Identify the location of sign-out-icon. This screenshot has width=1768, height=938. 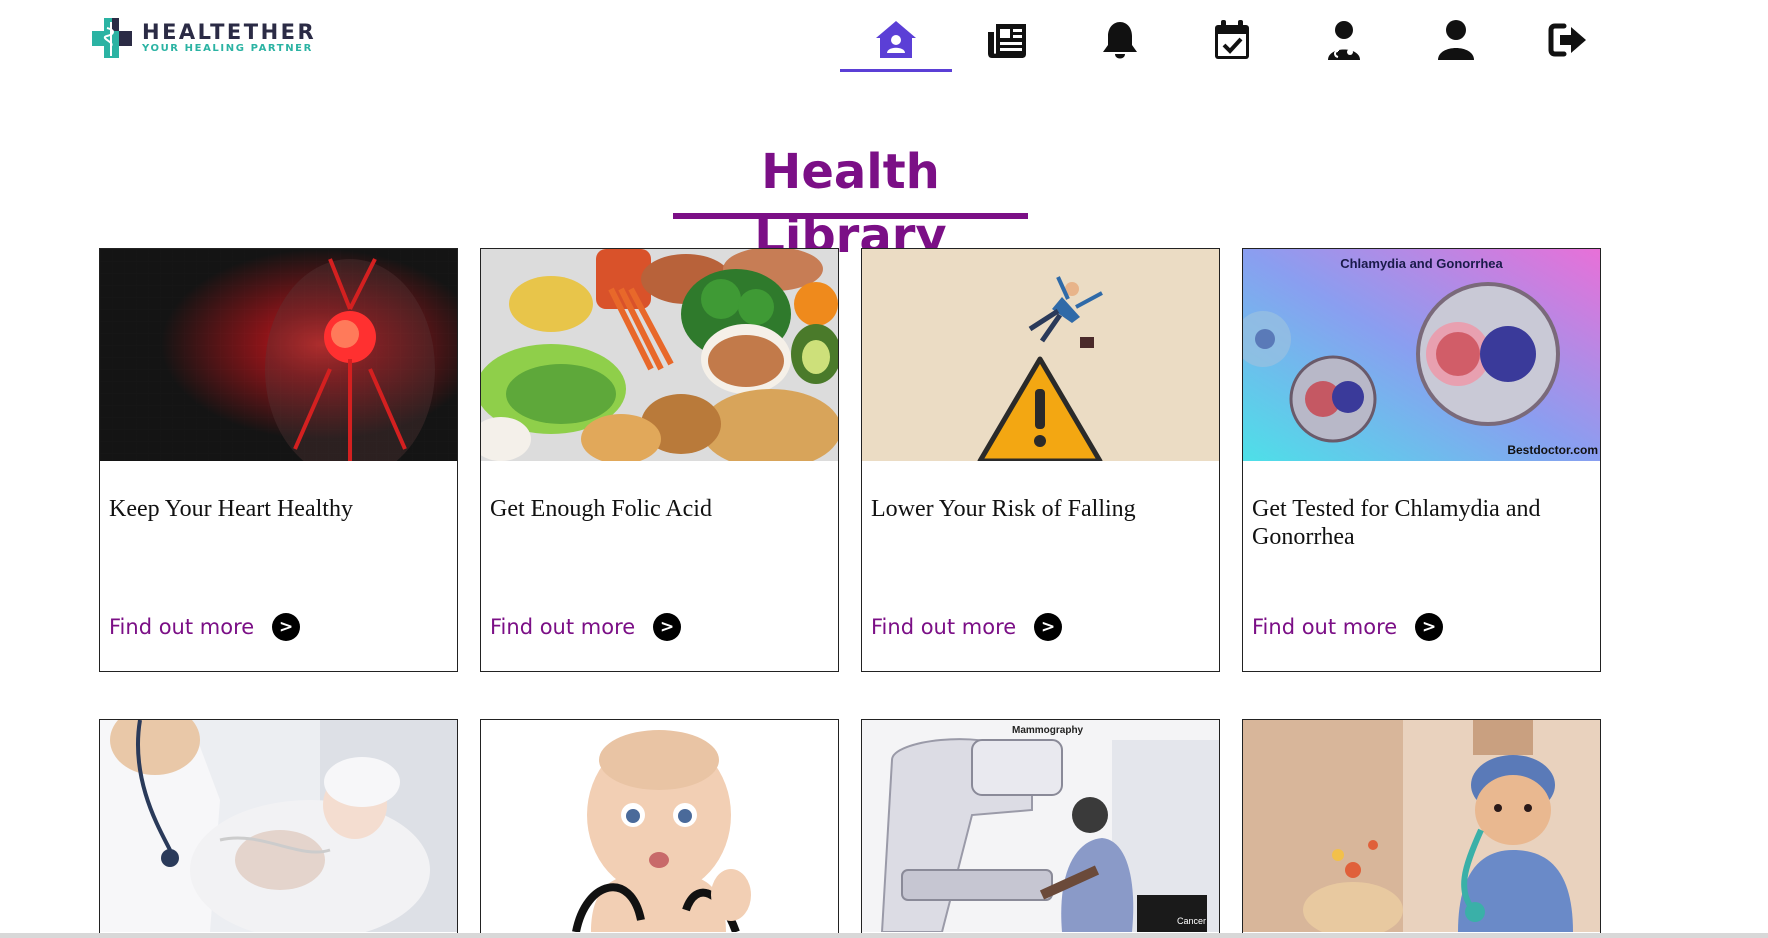
(1567, 40).